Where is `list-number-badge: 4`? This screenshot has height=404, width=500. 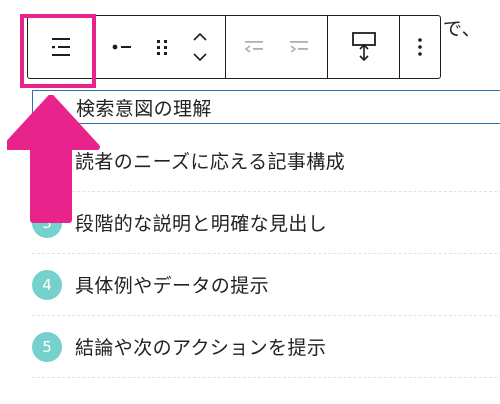 list-number-badge: 4 is located at coordinates (47, 284).